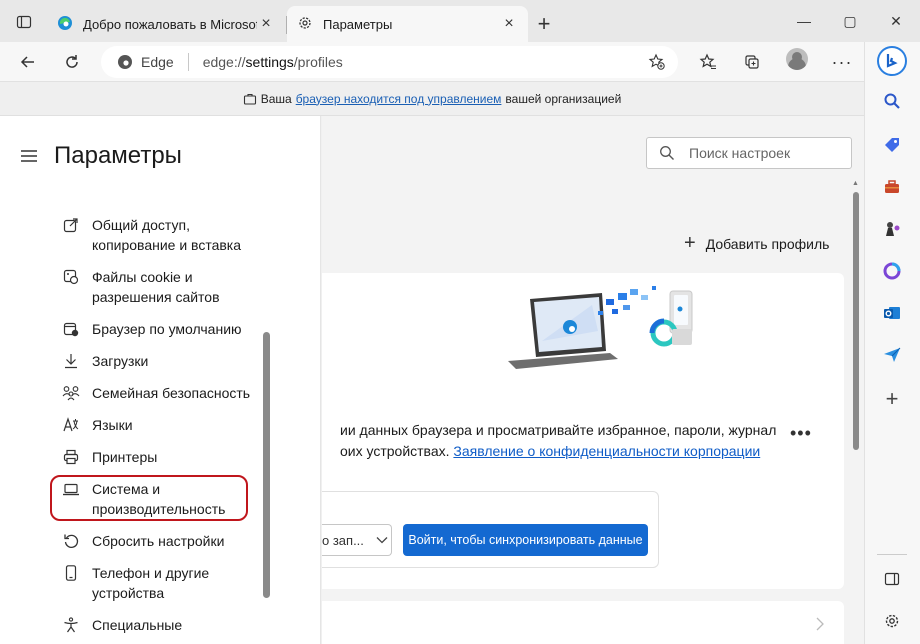  I want to click on sidebar-item-label: Принтеры, so click(125, 457).